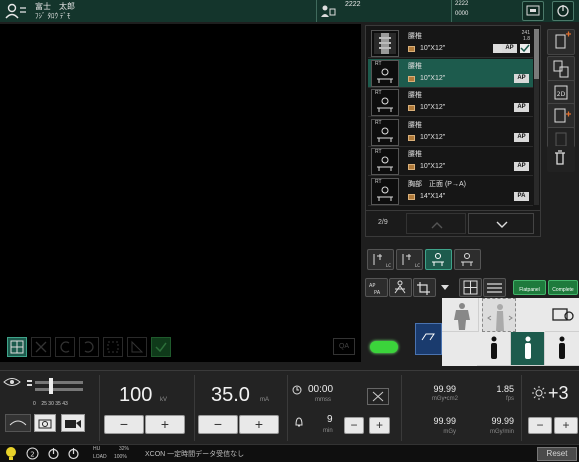  What do you see at coordinates (124, 424) in the screenshot?
I see `kv-minus-button: −` at bounding box center [124, 424].